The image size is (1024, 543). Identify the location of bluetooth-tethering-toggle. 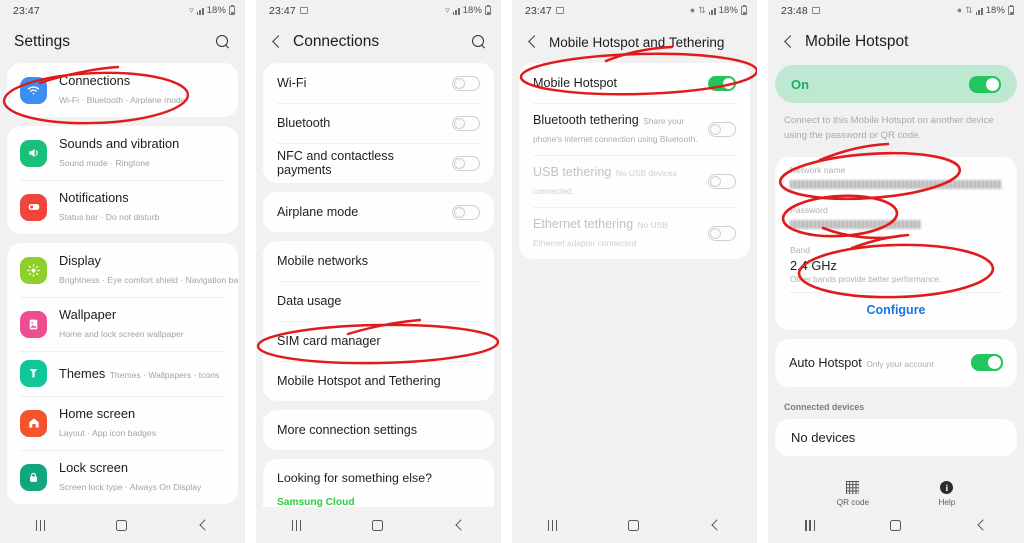
(722, 129).